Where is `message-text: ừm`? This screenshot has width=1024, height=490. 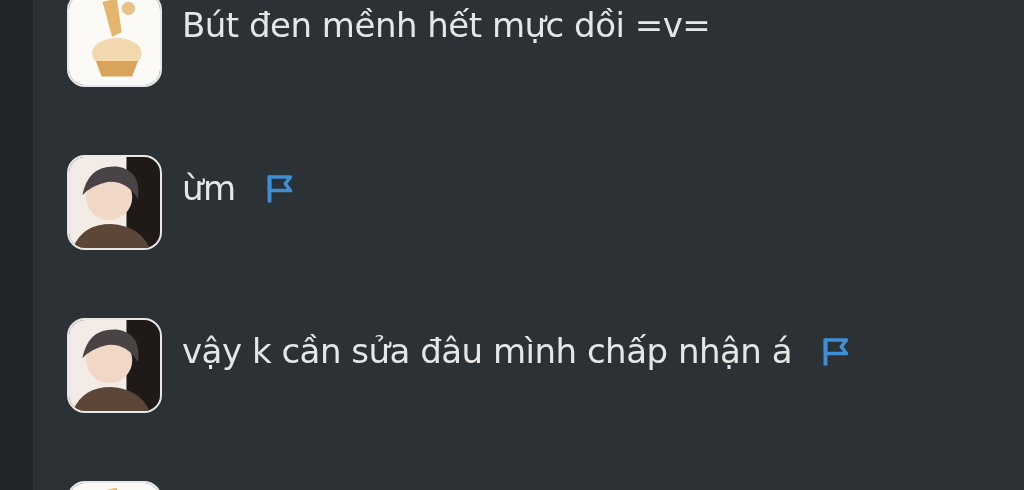
message-text: ừm is located at coordinates (209, 188).